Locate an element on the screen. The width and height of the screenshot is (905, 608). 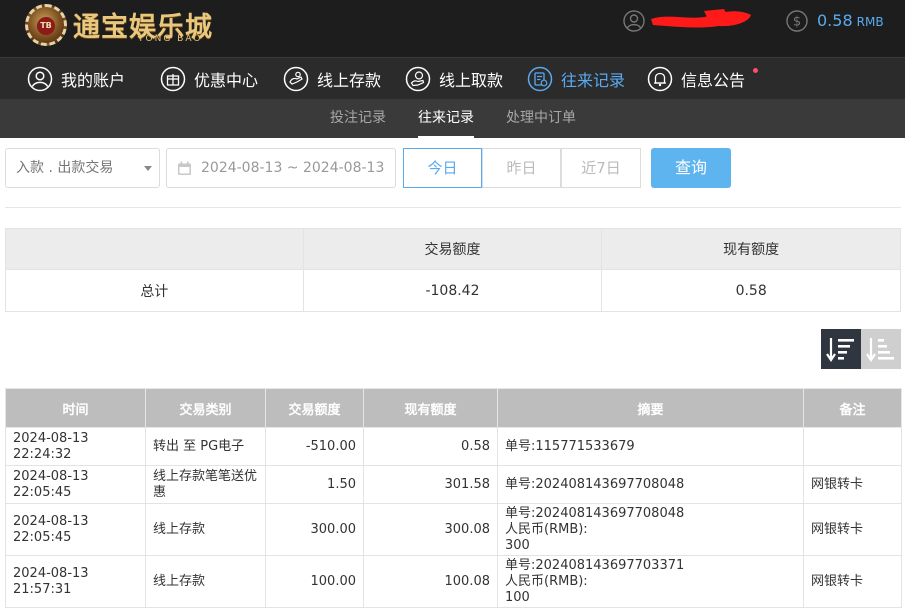
divider is located at coordinates (453, 207).